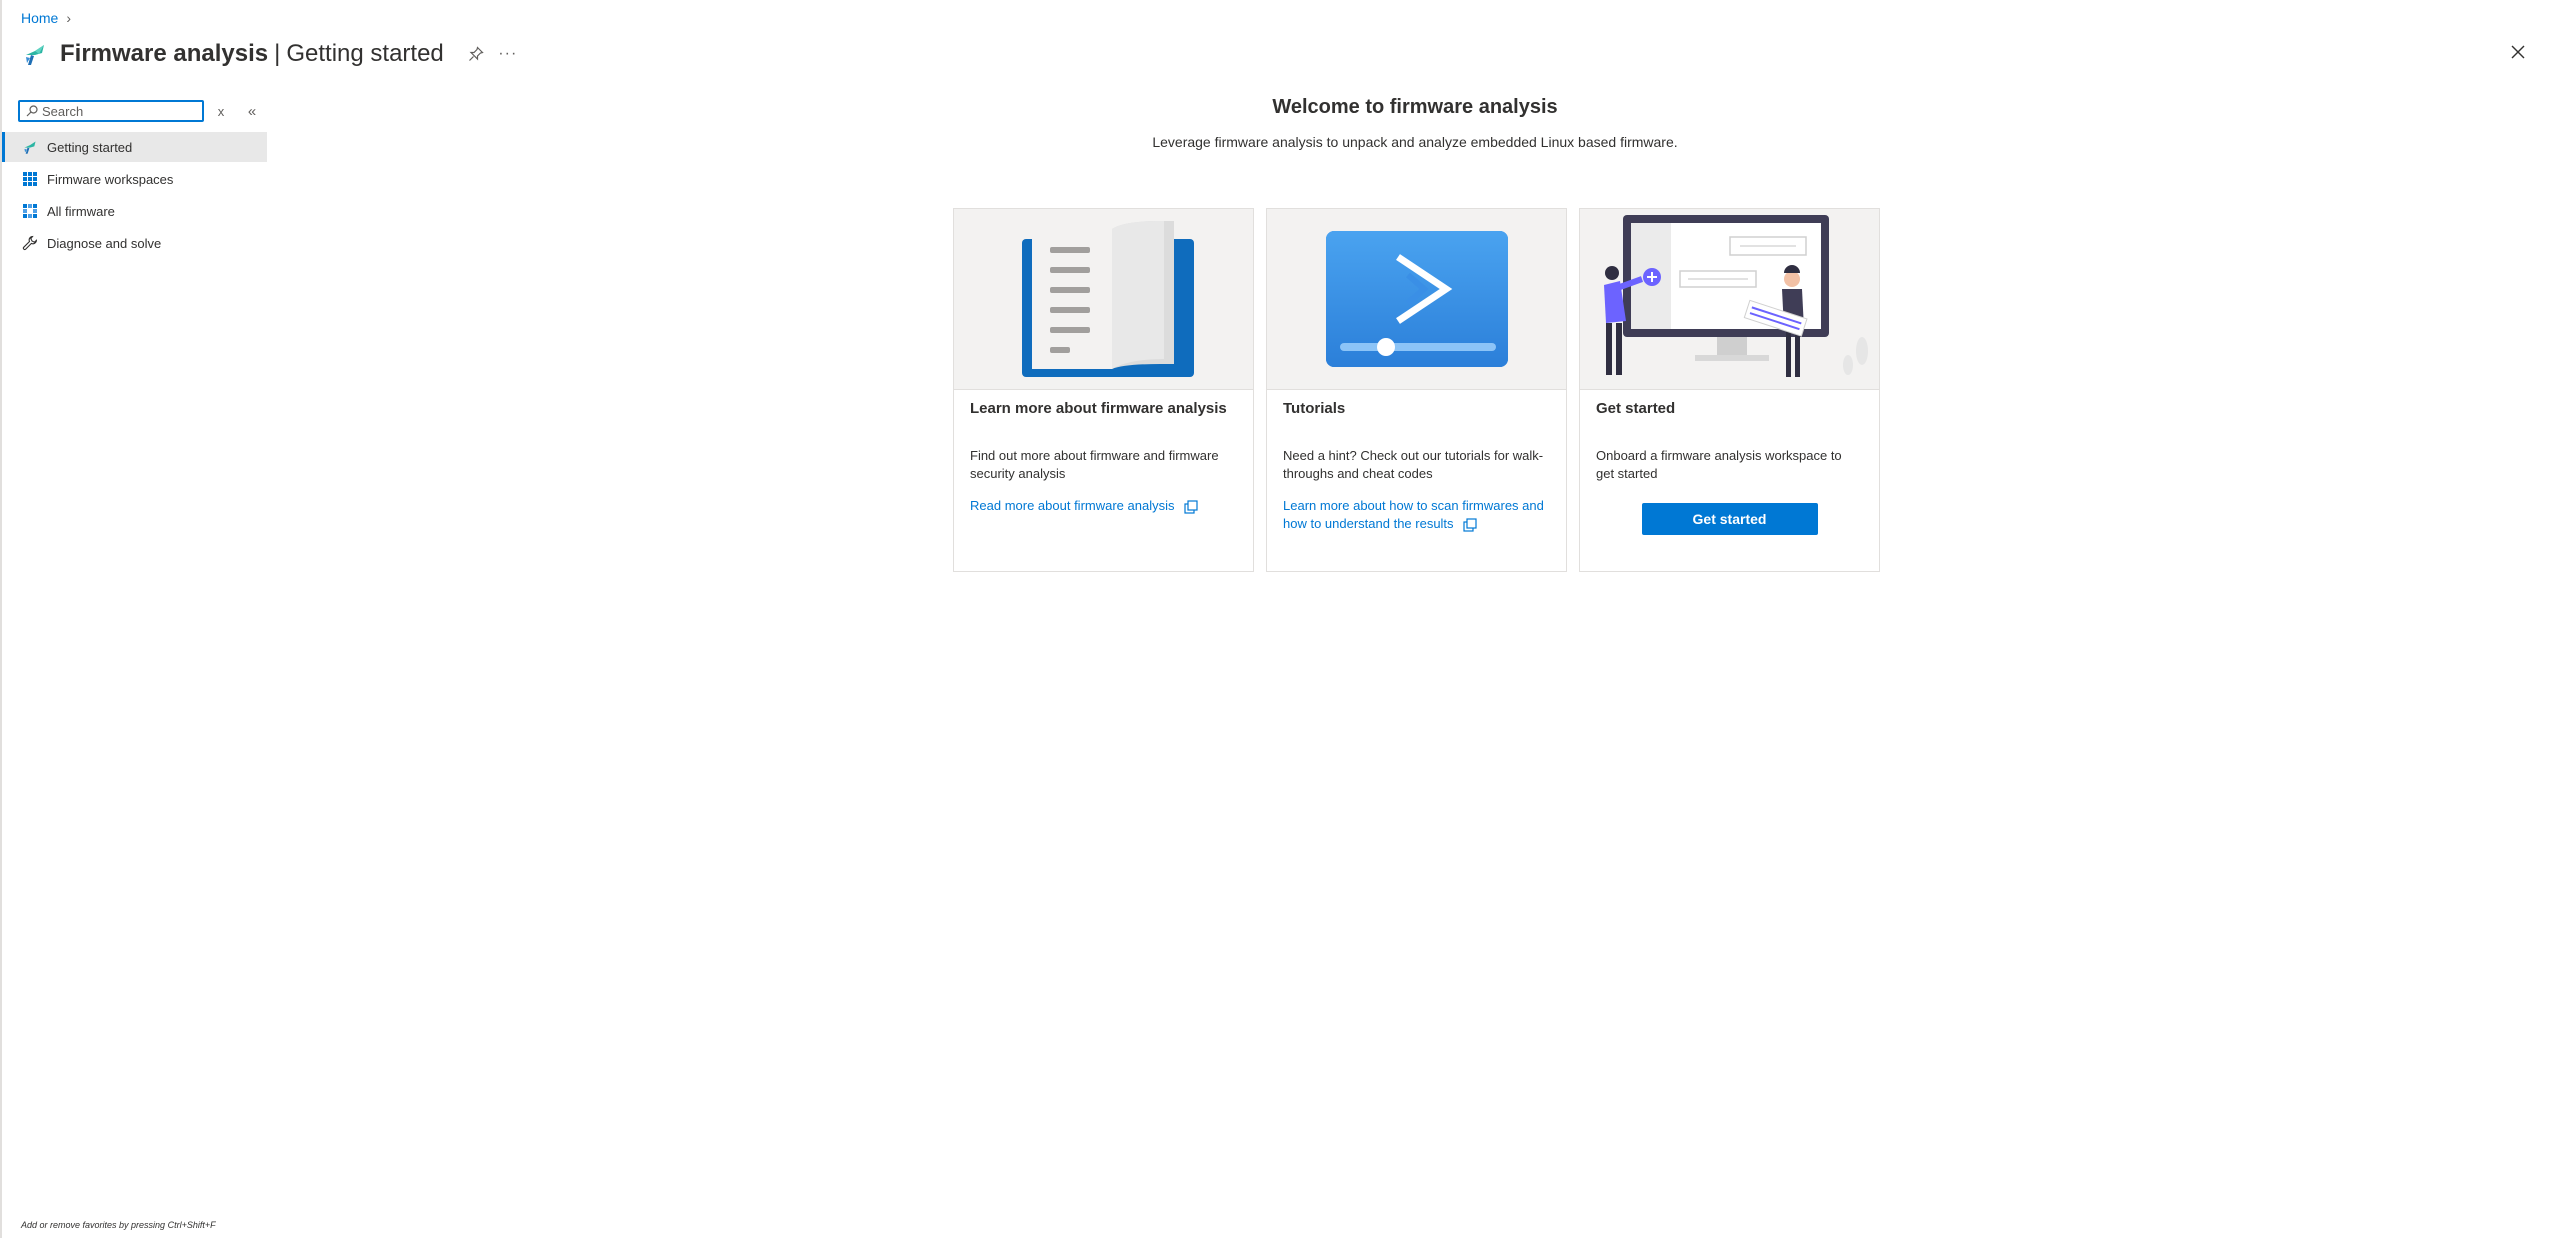 The image size is (2550, 1238). I want to click on get-started-button: Get started, so click(1729, 519).